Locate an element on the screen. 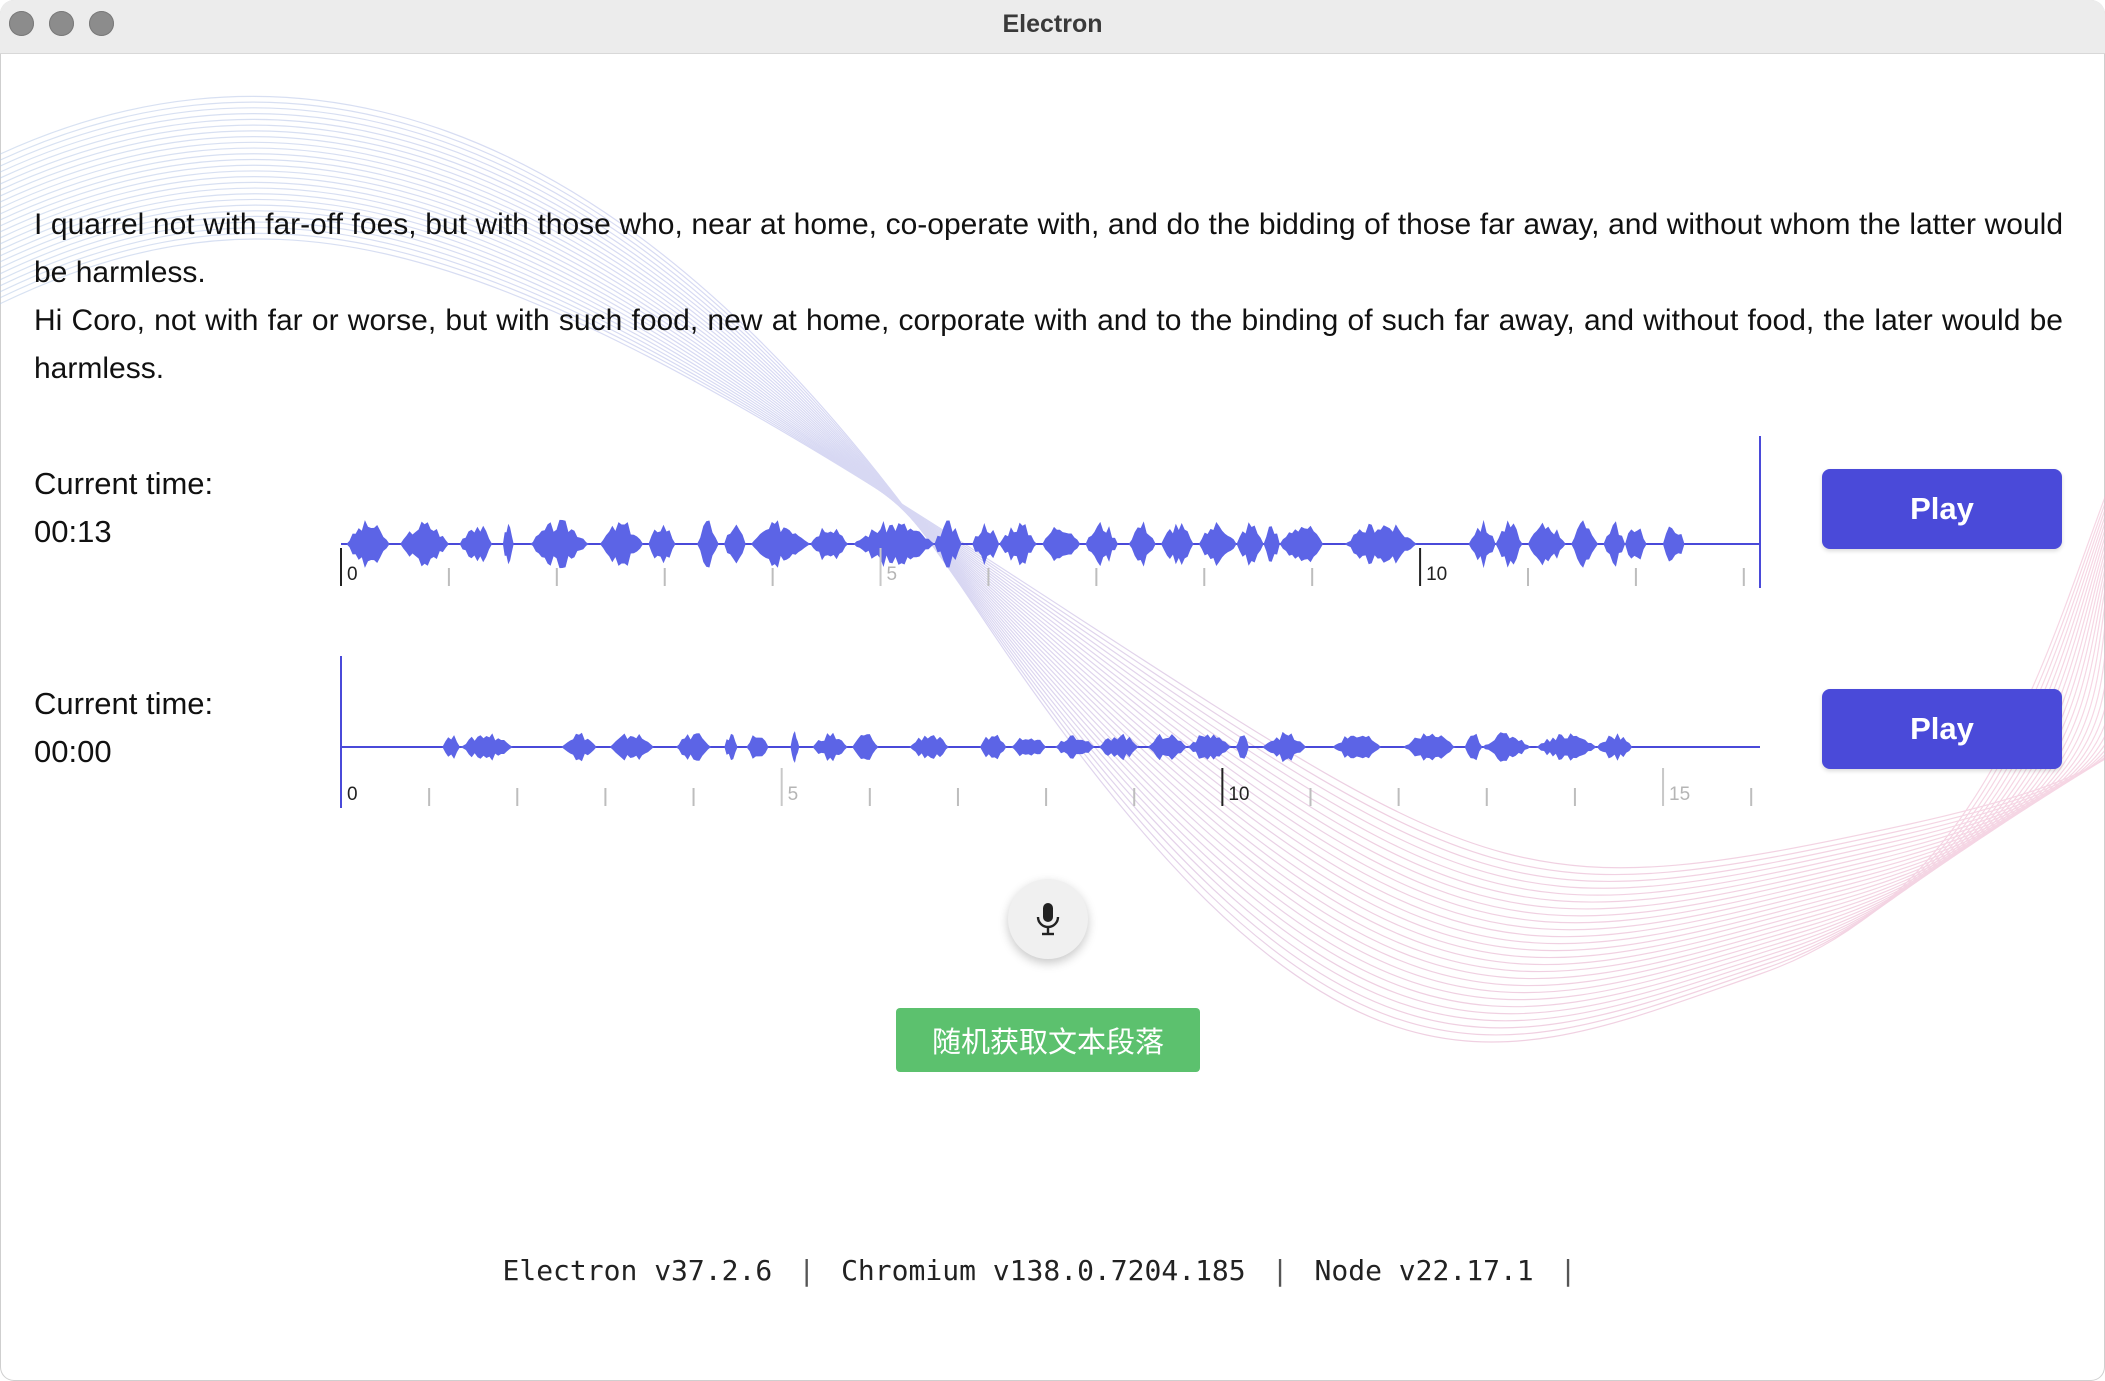  node-version: Node v22.17.1 is located at coordinates (1424, 1270).